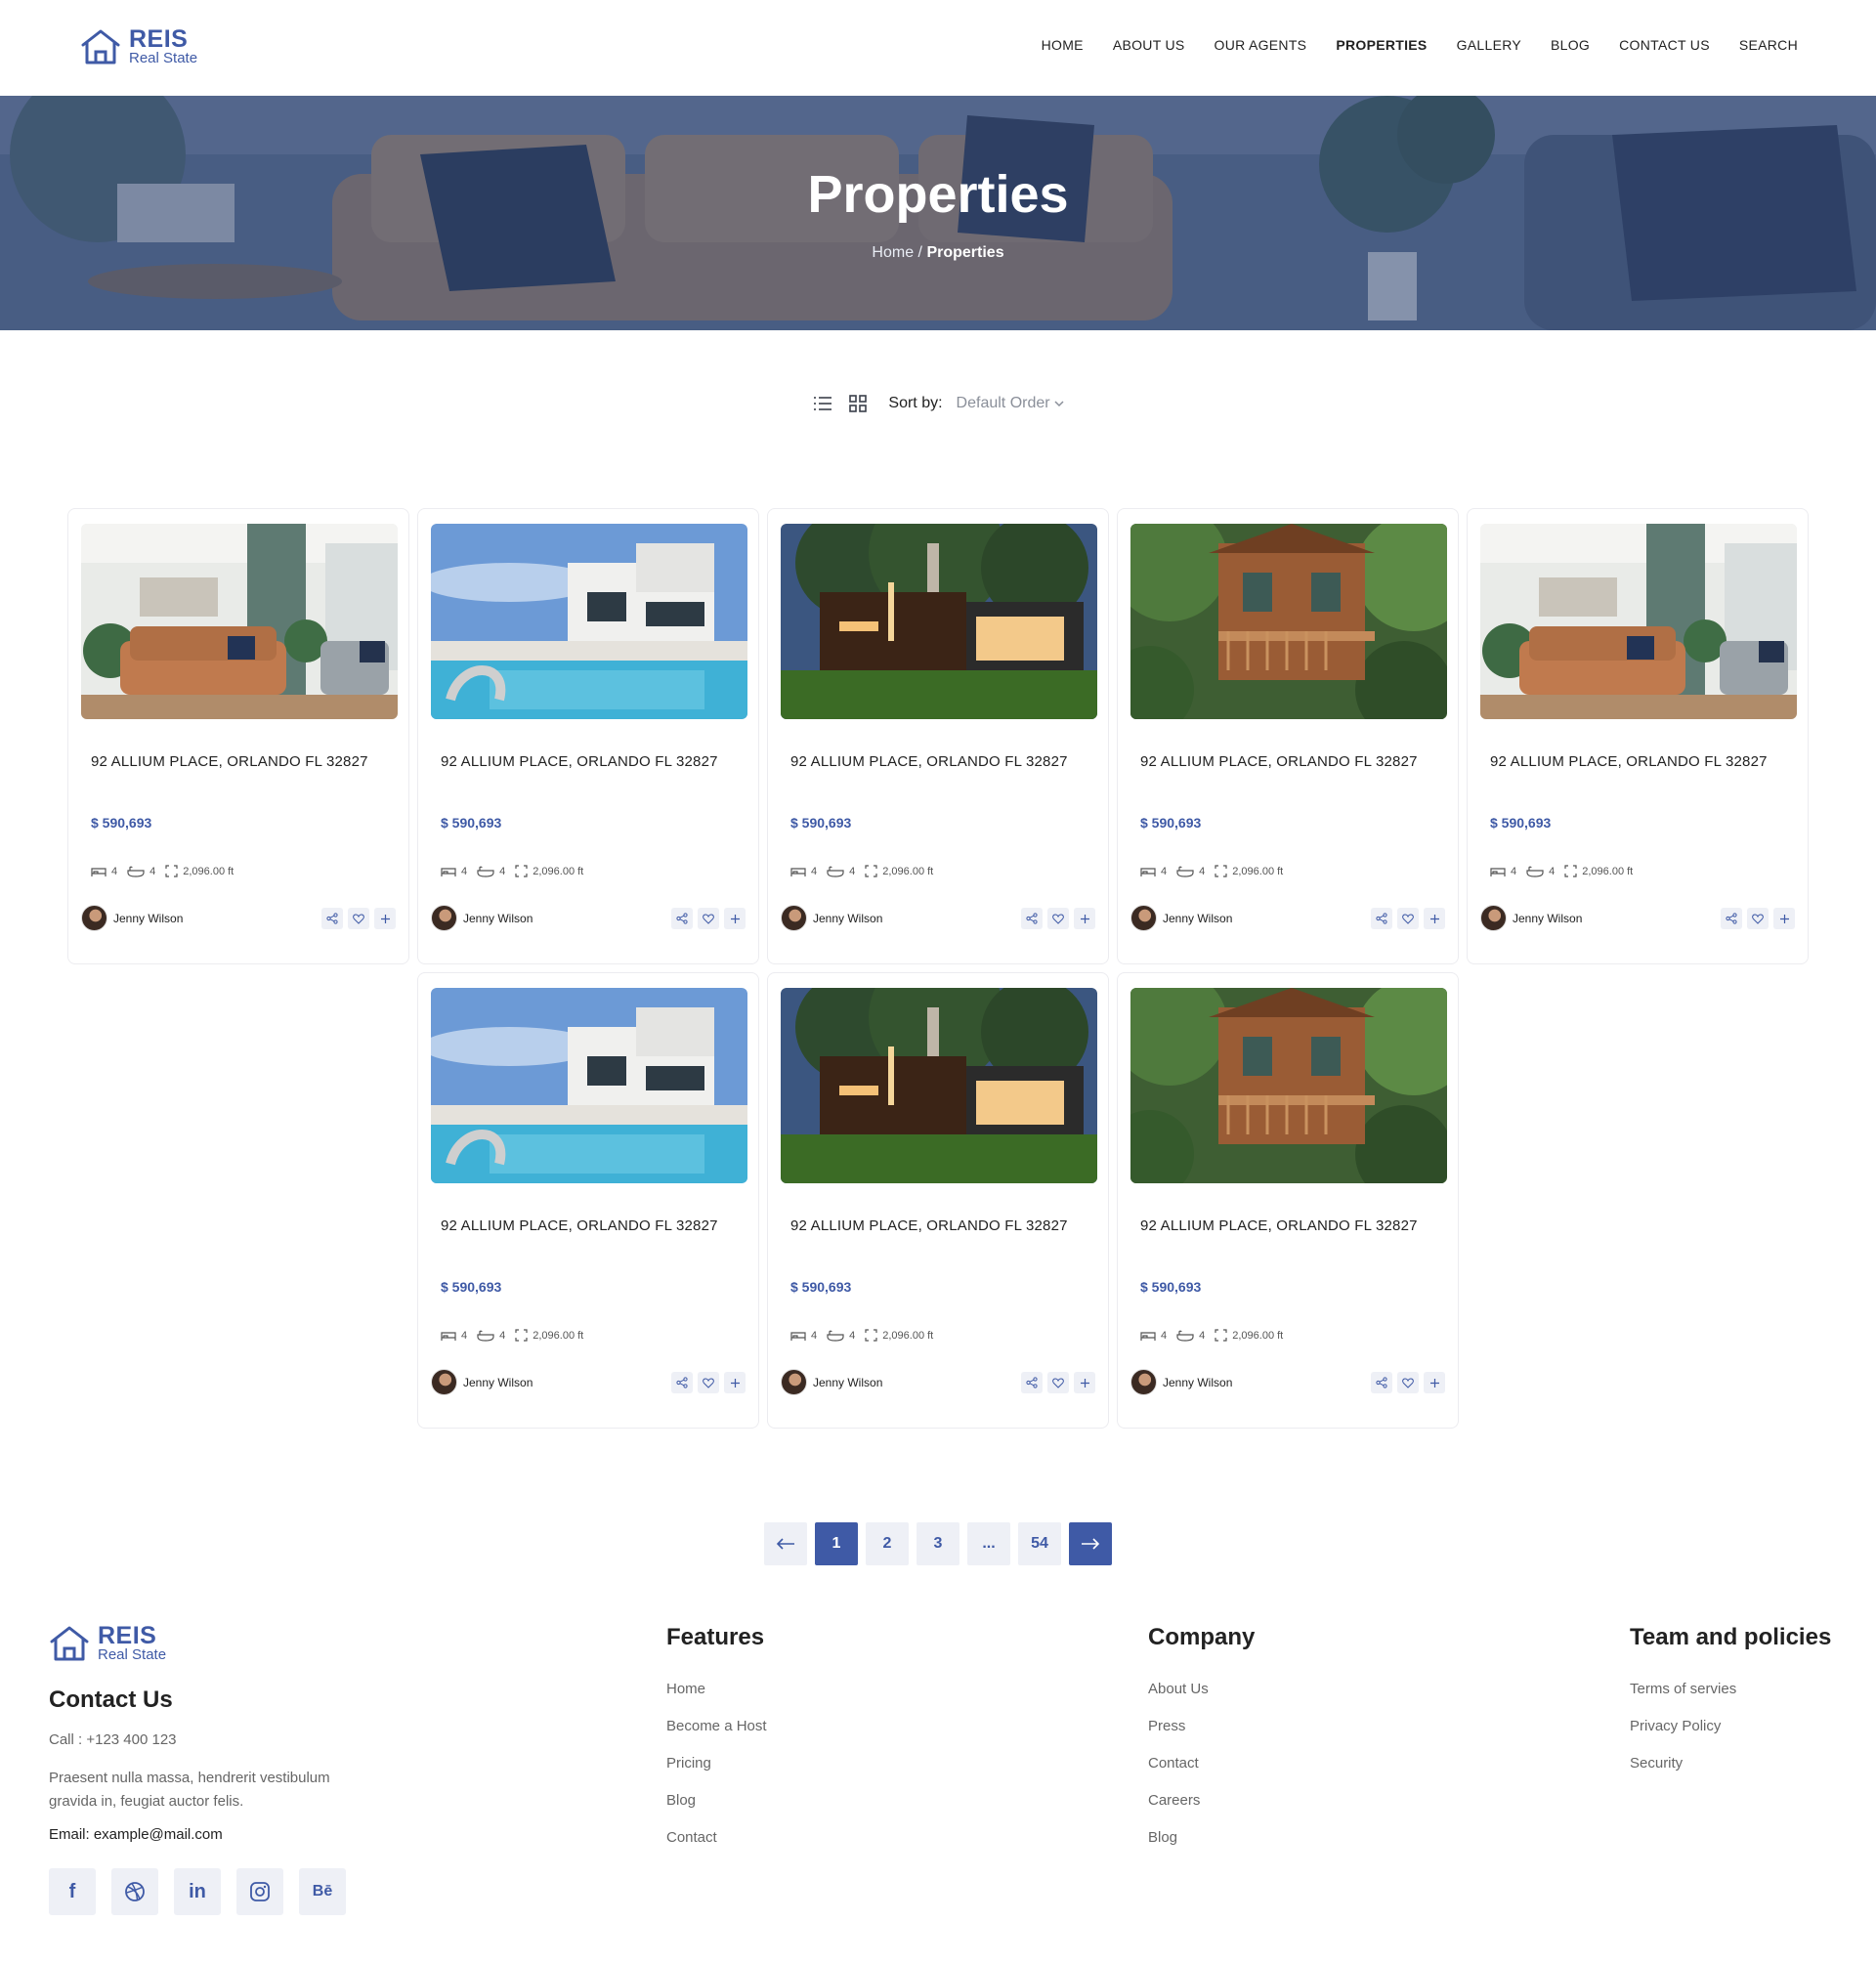 This screenshot has width=1876, height=1964. Describe the element at coordinates (1010, 403) in the screenshot. I see `sort-dropdown: Default Order` at that location.